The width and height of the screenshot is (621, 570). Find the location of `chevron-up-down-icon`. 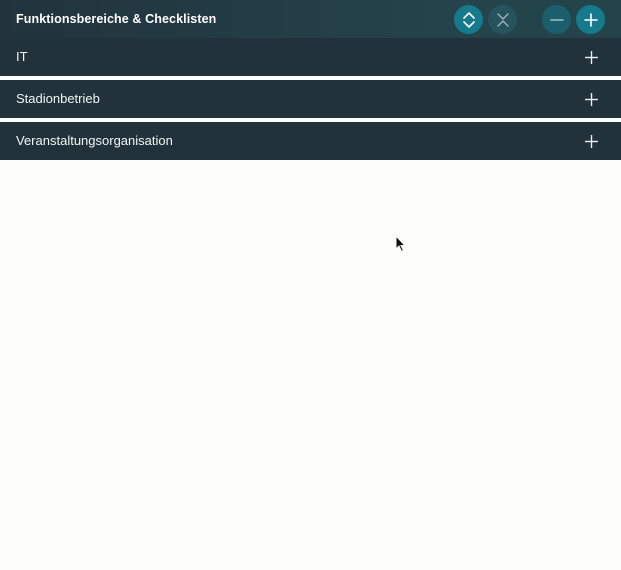

chevron-up-down-icon is located at coordinates (468, 19).